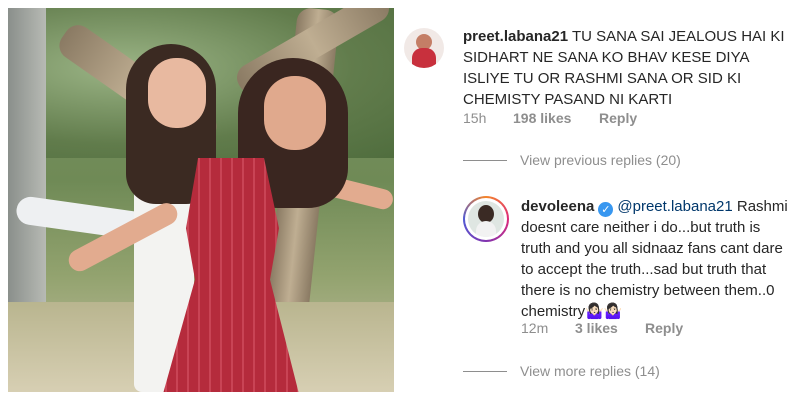  What do you see at coordinates (590, 371) in the screenshot?
I see `view-more-replies-link: View more replies (14)` at bounding box center [590, 371].